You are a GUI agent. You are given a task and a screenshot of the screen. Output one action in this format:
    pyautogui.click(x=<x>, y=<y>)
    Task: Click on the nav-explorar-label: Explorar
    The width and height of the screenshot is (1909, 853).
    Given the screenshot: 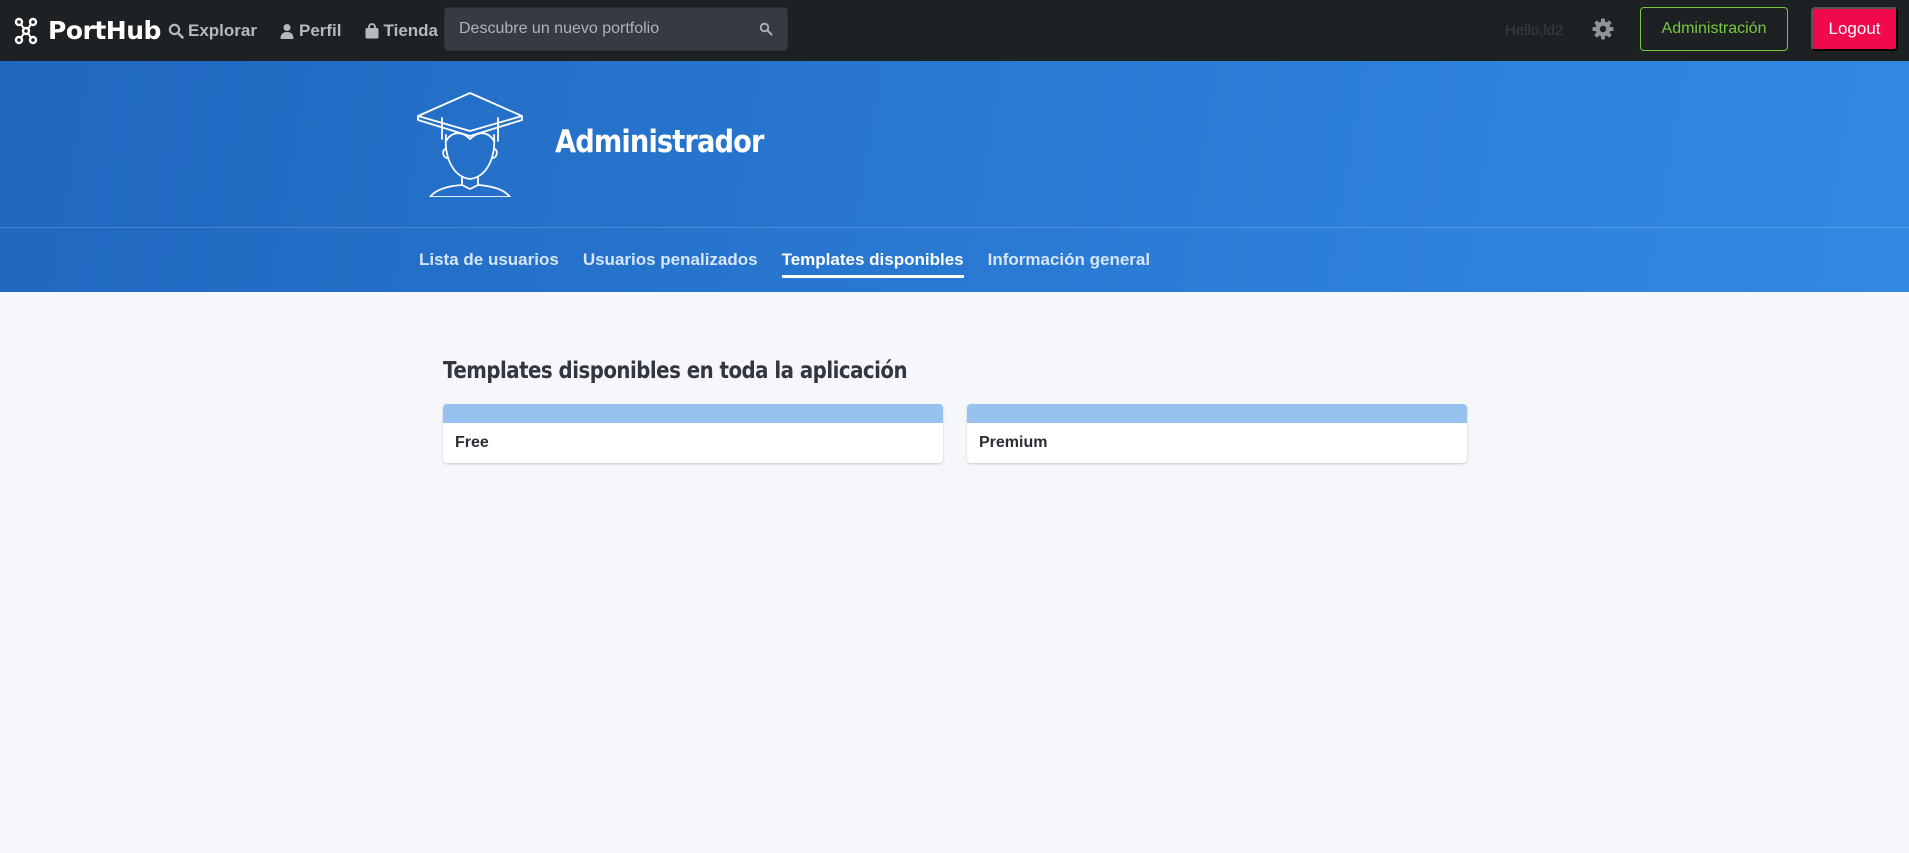 What is the action you would take?
    pyautogui.click(x=222, y=30)
    